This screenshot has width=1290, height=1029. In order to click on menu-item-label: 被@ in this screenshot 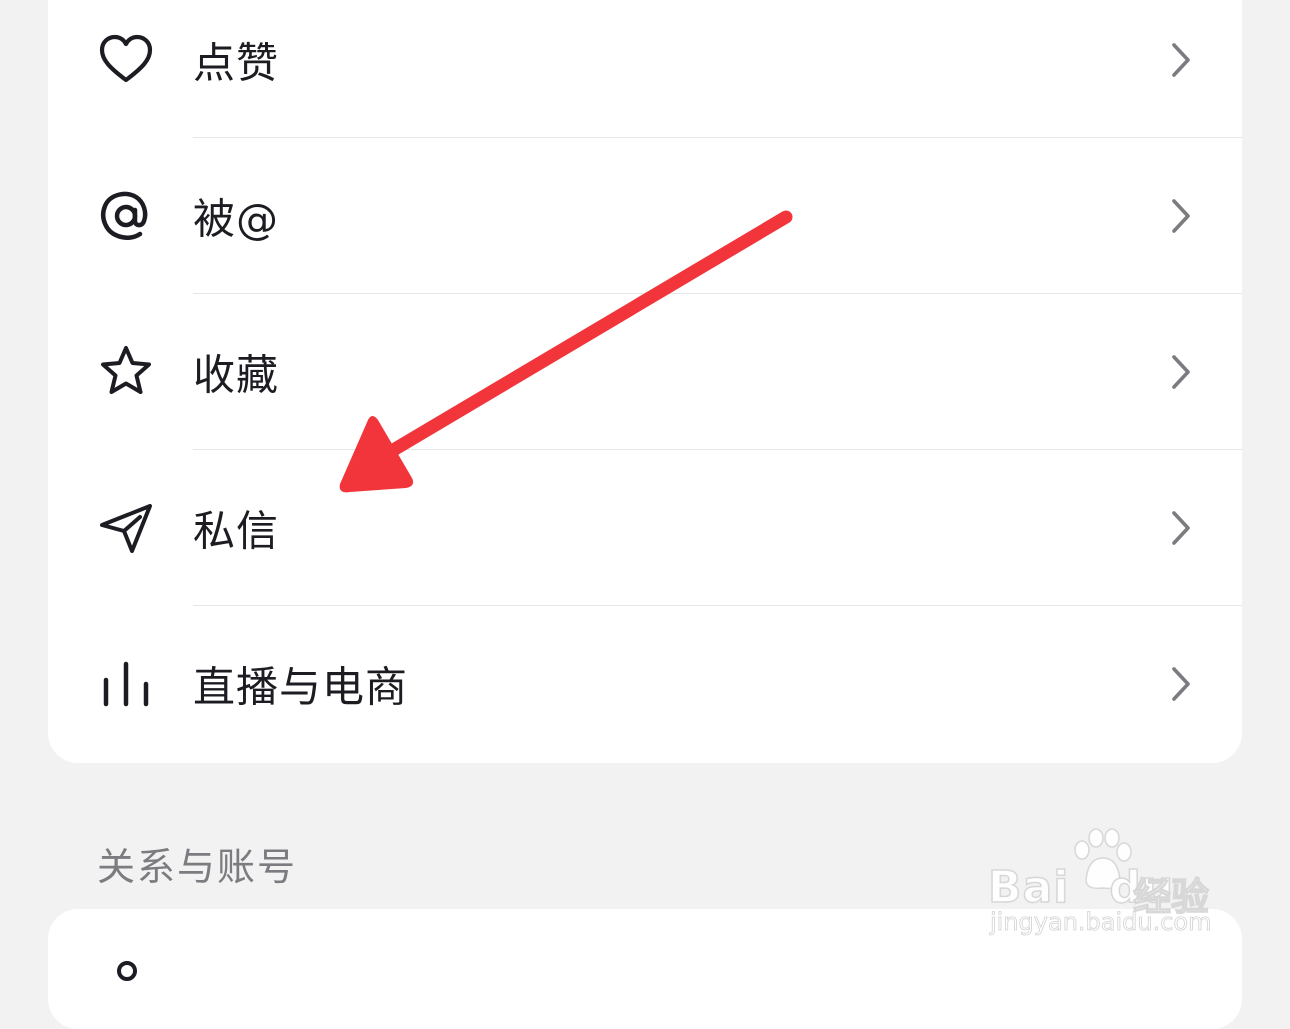, I will do `click(236, 219)`.